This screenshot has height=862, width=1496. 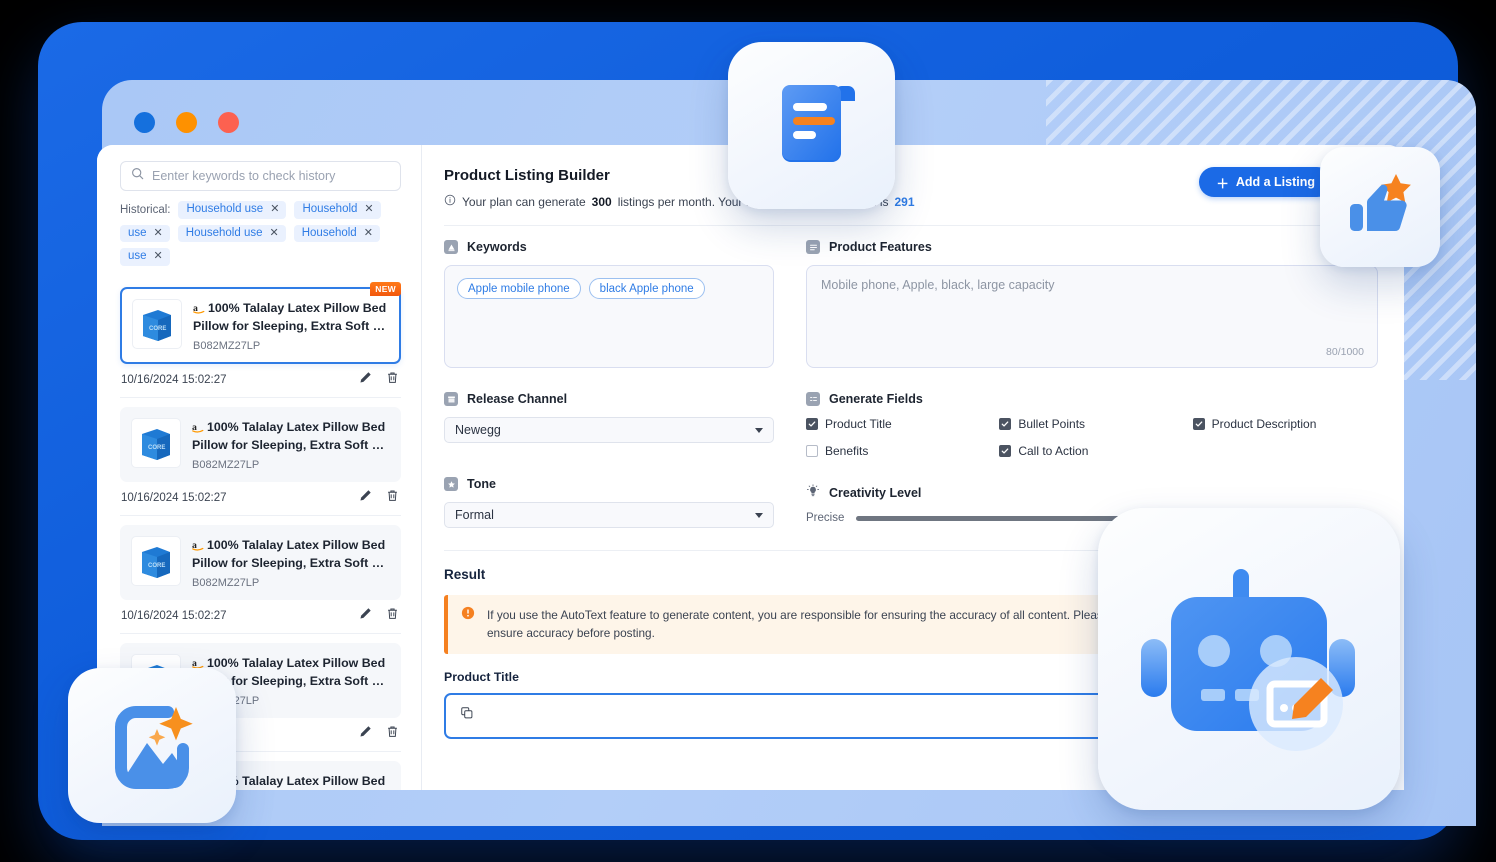 I want to click on search-icon, so click(x=137, y=176).